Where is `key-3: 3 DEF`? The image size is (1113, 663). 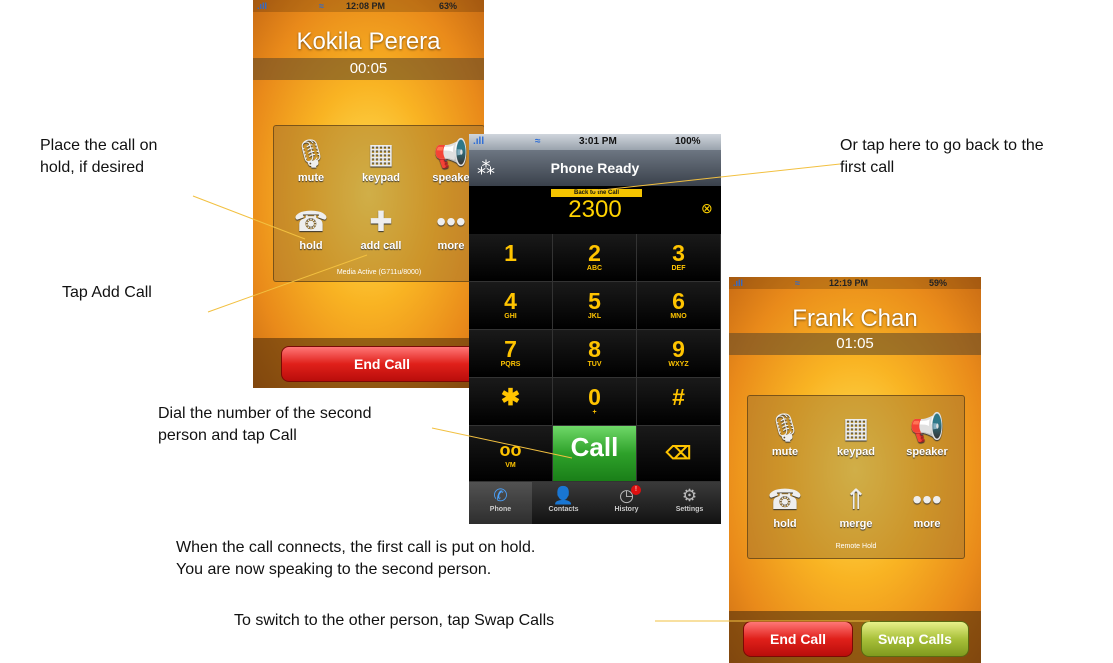 key-3: 3 DEF is located at coordinates (679, 258).